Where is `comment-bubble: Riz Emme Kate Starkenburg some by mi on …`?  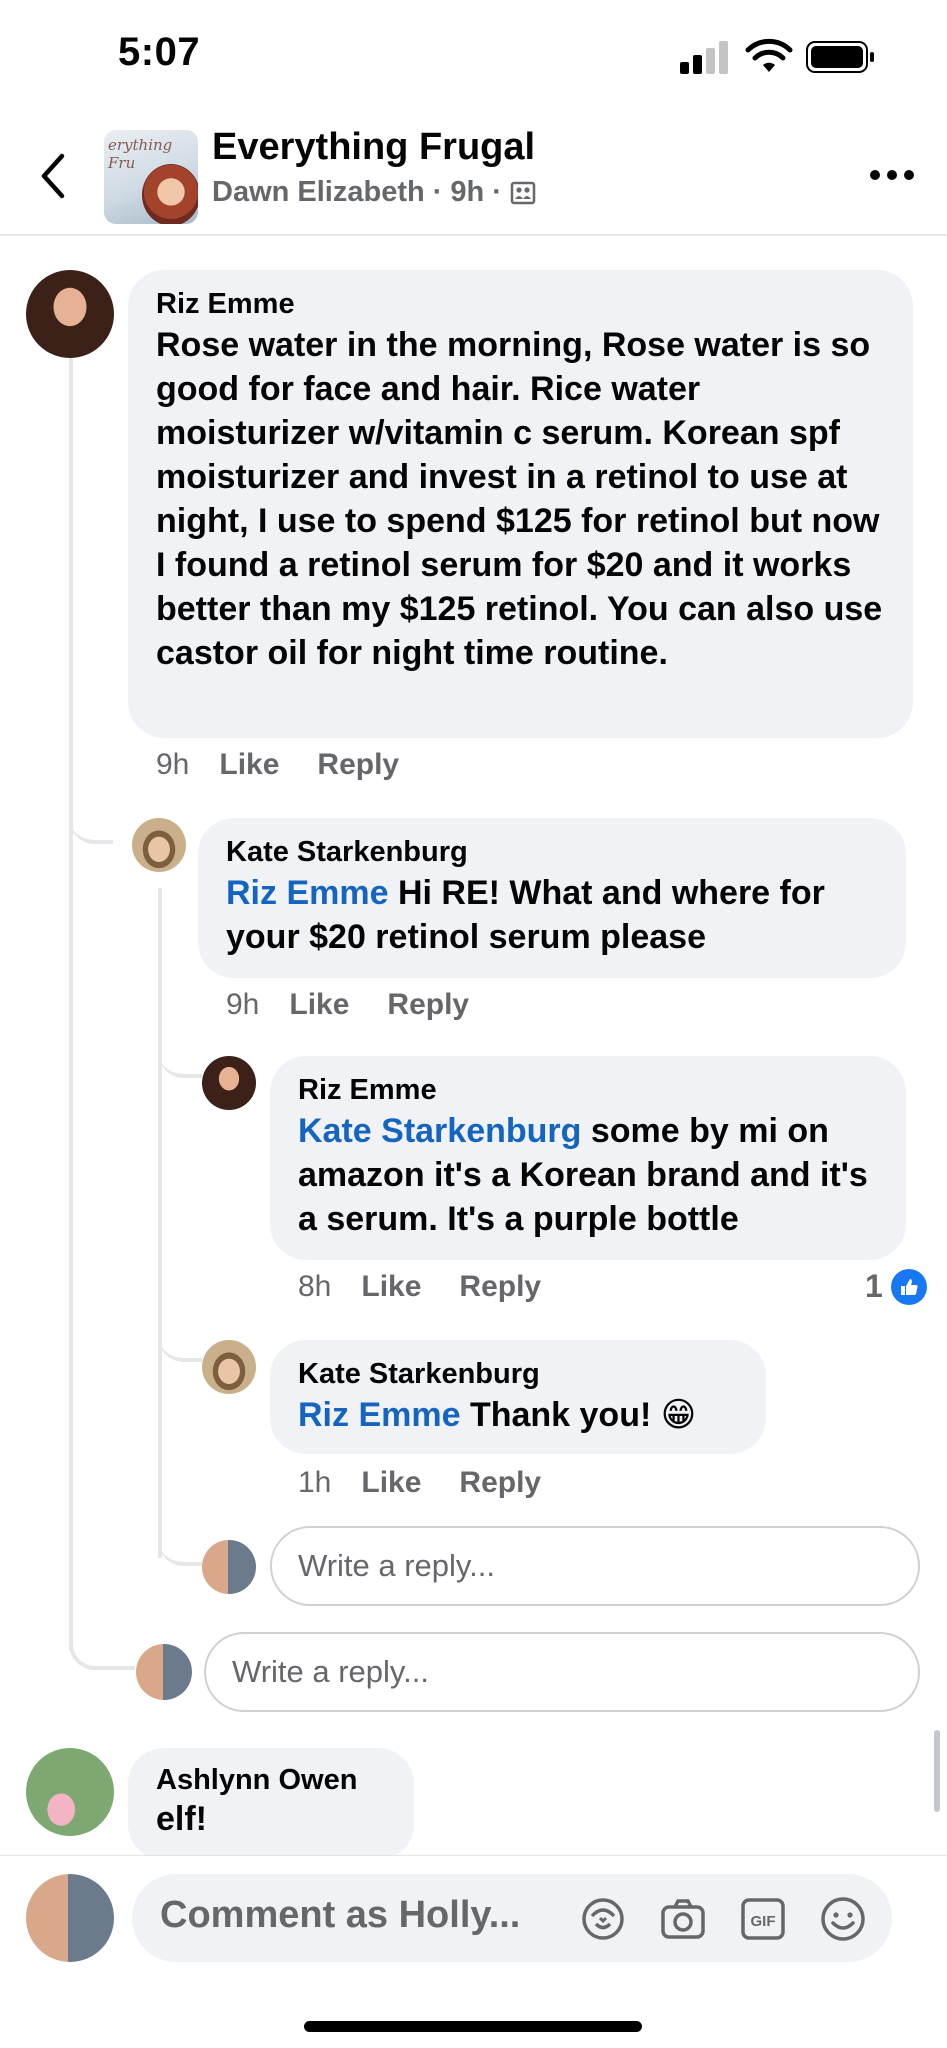 comment-bubble: Riz Emme Kate Starkenburg some by mi on … is located at coordinates (588, 1158).